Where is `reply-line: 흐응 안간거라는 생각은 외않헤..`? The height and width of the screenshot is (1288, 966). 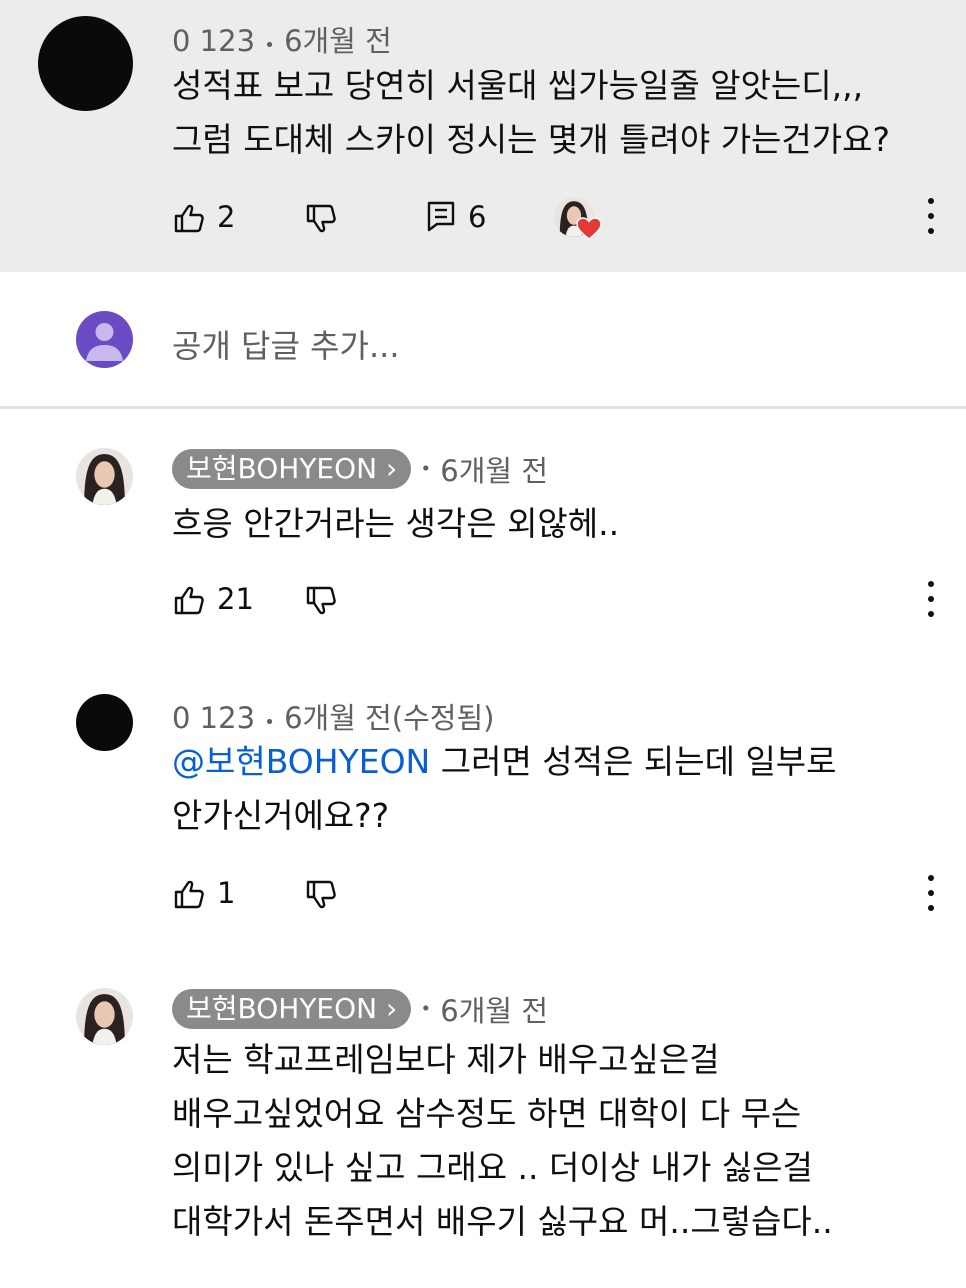
reply-line: 흐응 안간거라는 생각은 외않헤.. is located at coordinates (396, 523).